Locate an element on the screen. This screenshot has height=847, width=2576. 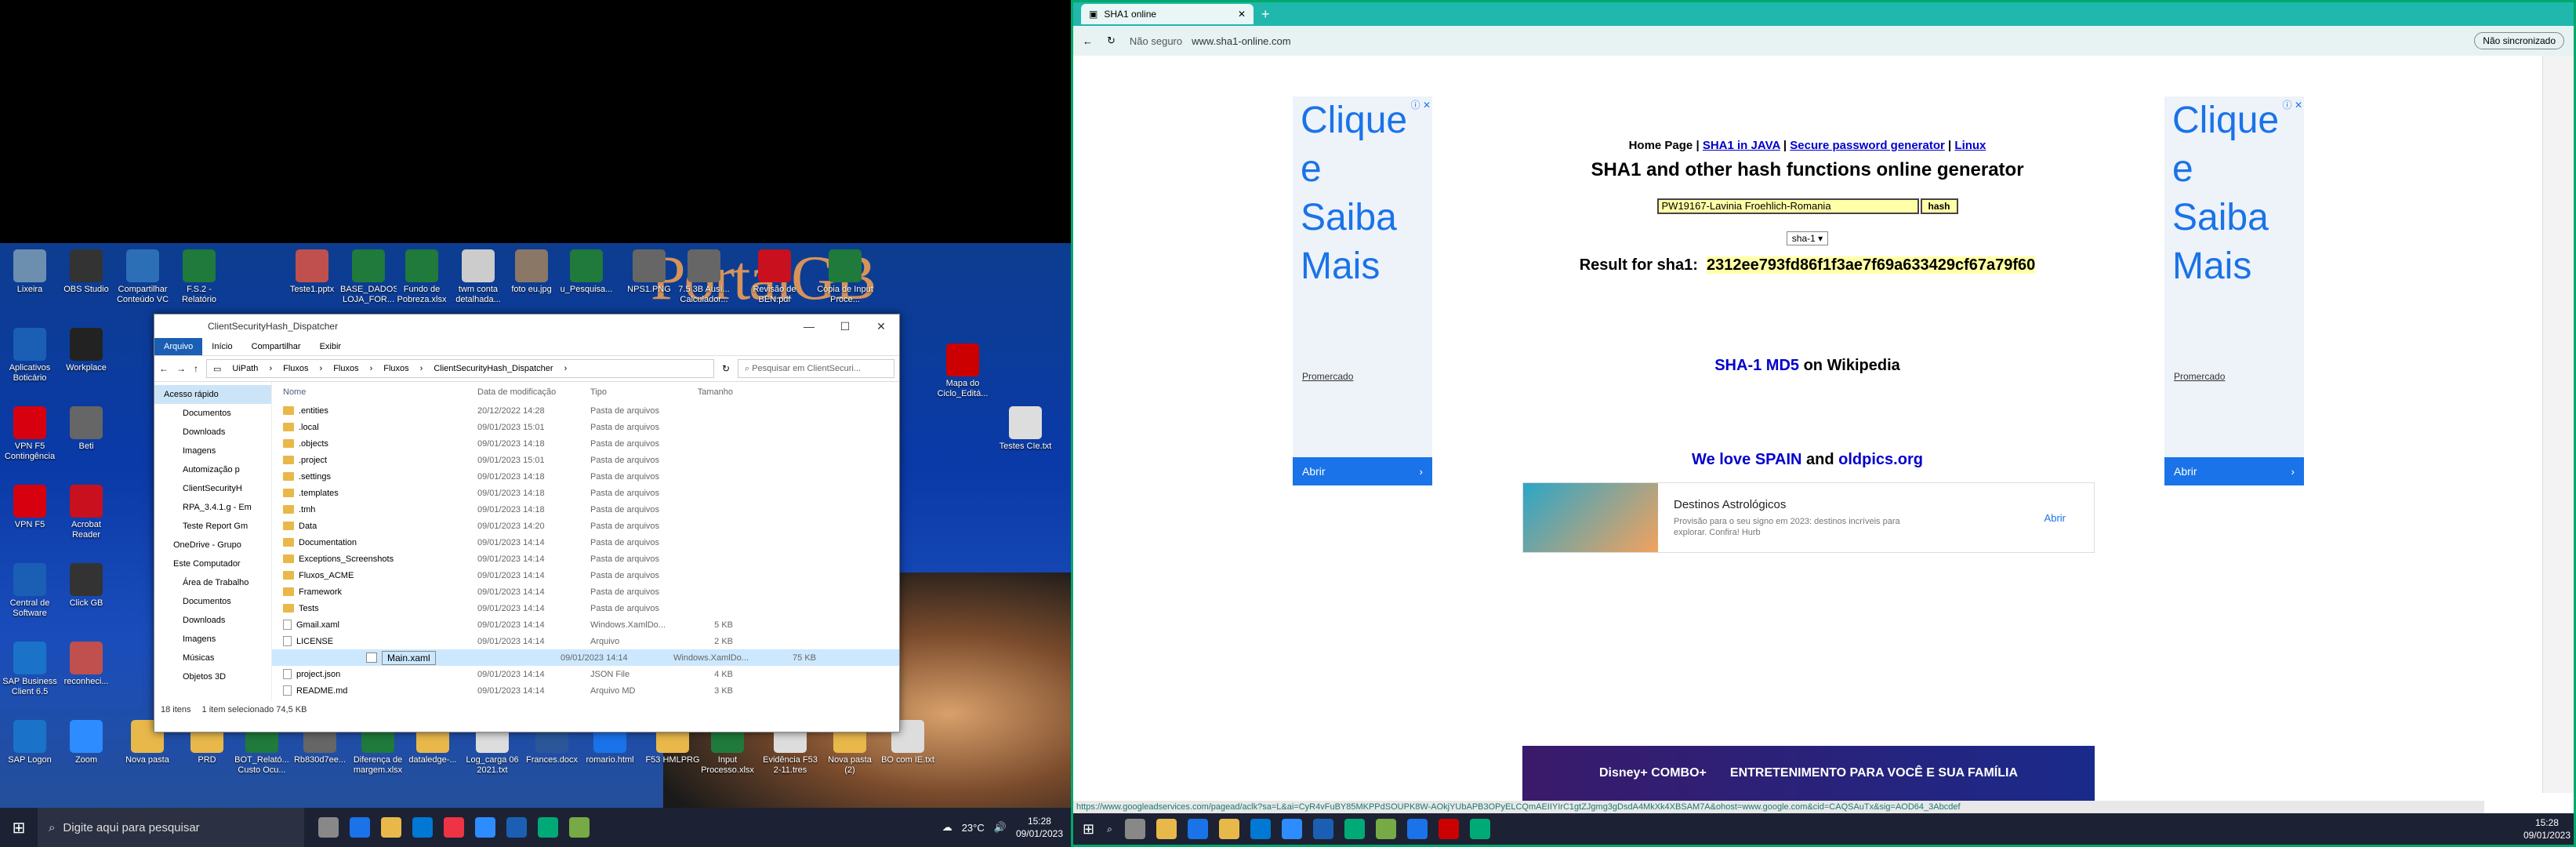
hash-input: PW19167-Lavinia Froehlich-Romania is located at coordinates (1787, 206).